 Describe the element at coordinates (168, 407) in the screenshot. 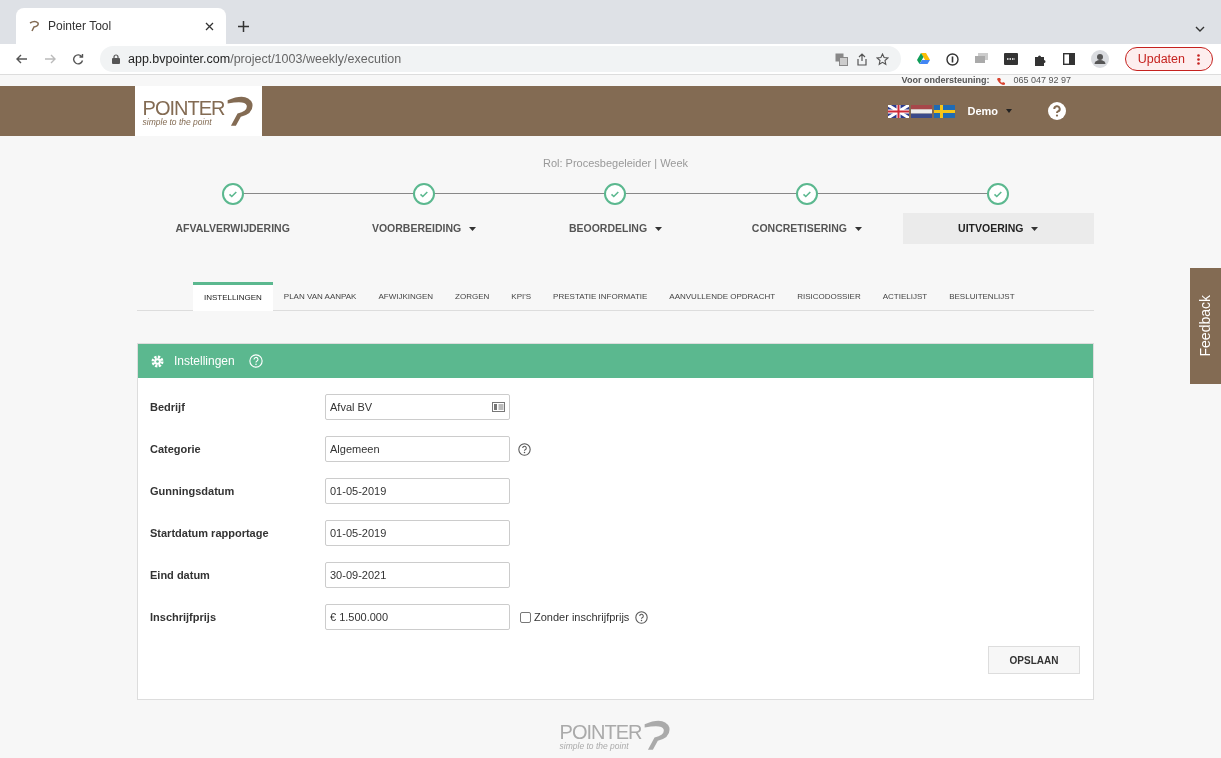

I see `field-label: Bedrijf` at that location.